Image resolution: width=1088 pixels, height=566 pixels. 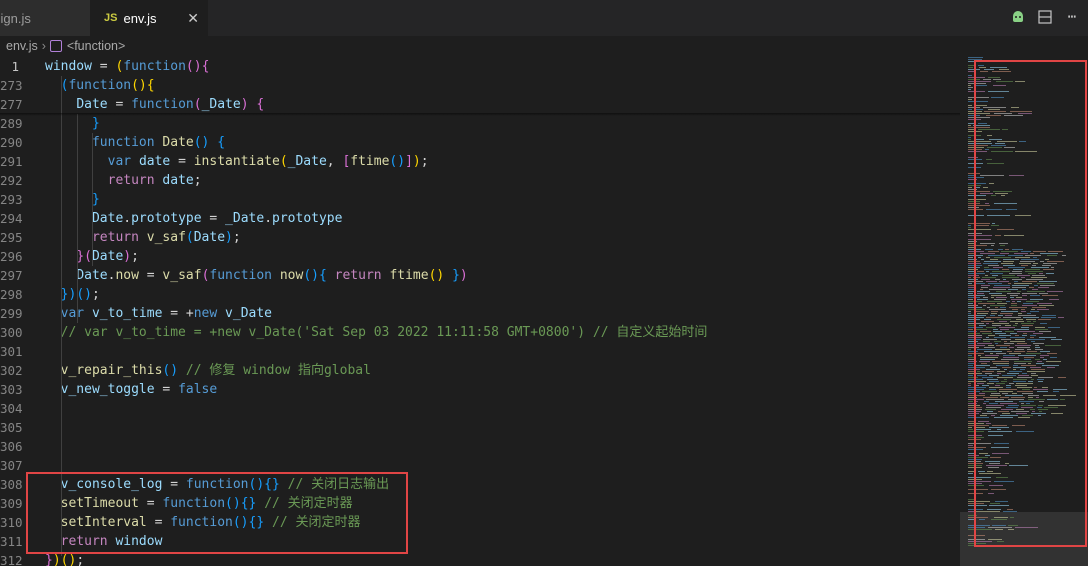 What do you see at coordinates (11, 161) in the screenshot?
I see `line-number: 291` at bounding box center [11, 161].